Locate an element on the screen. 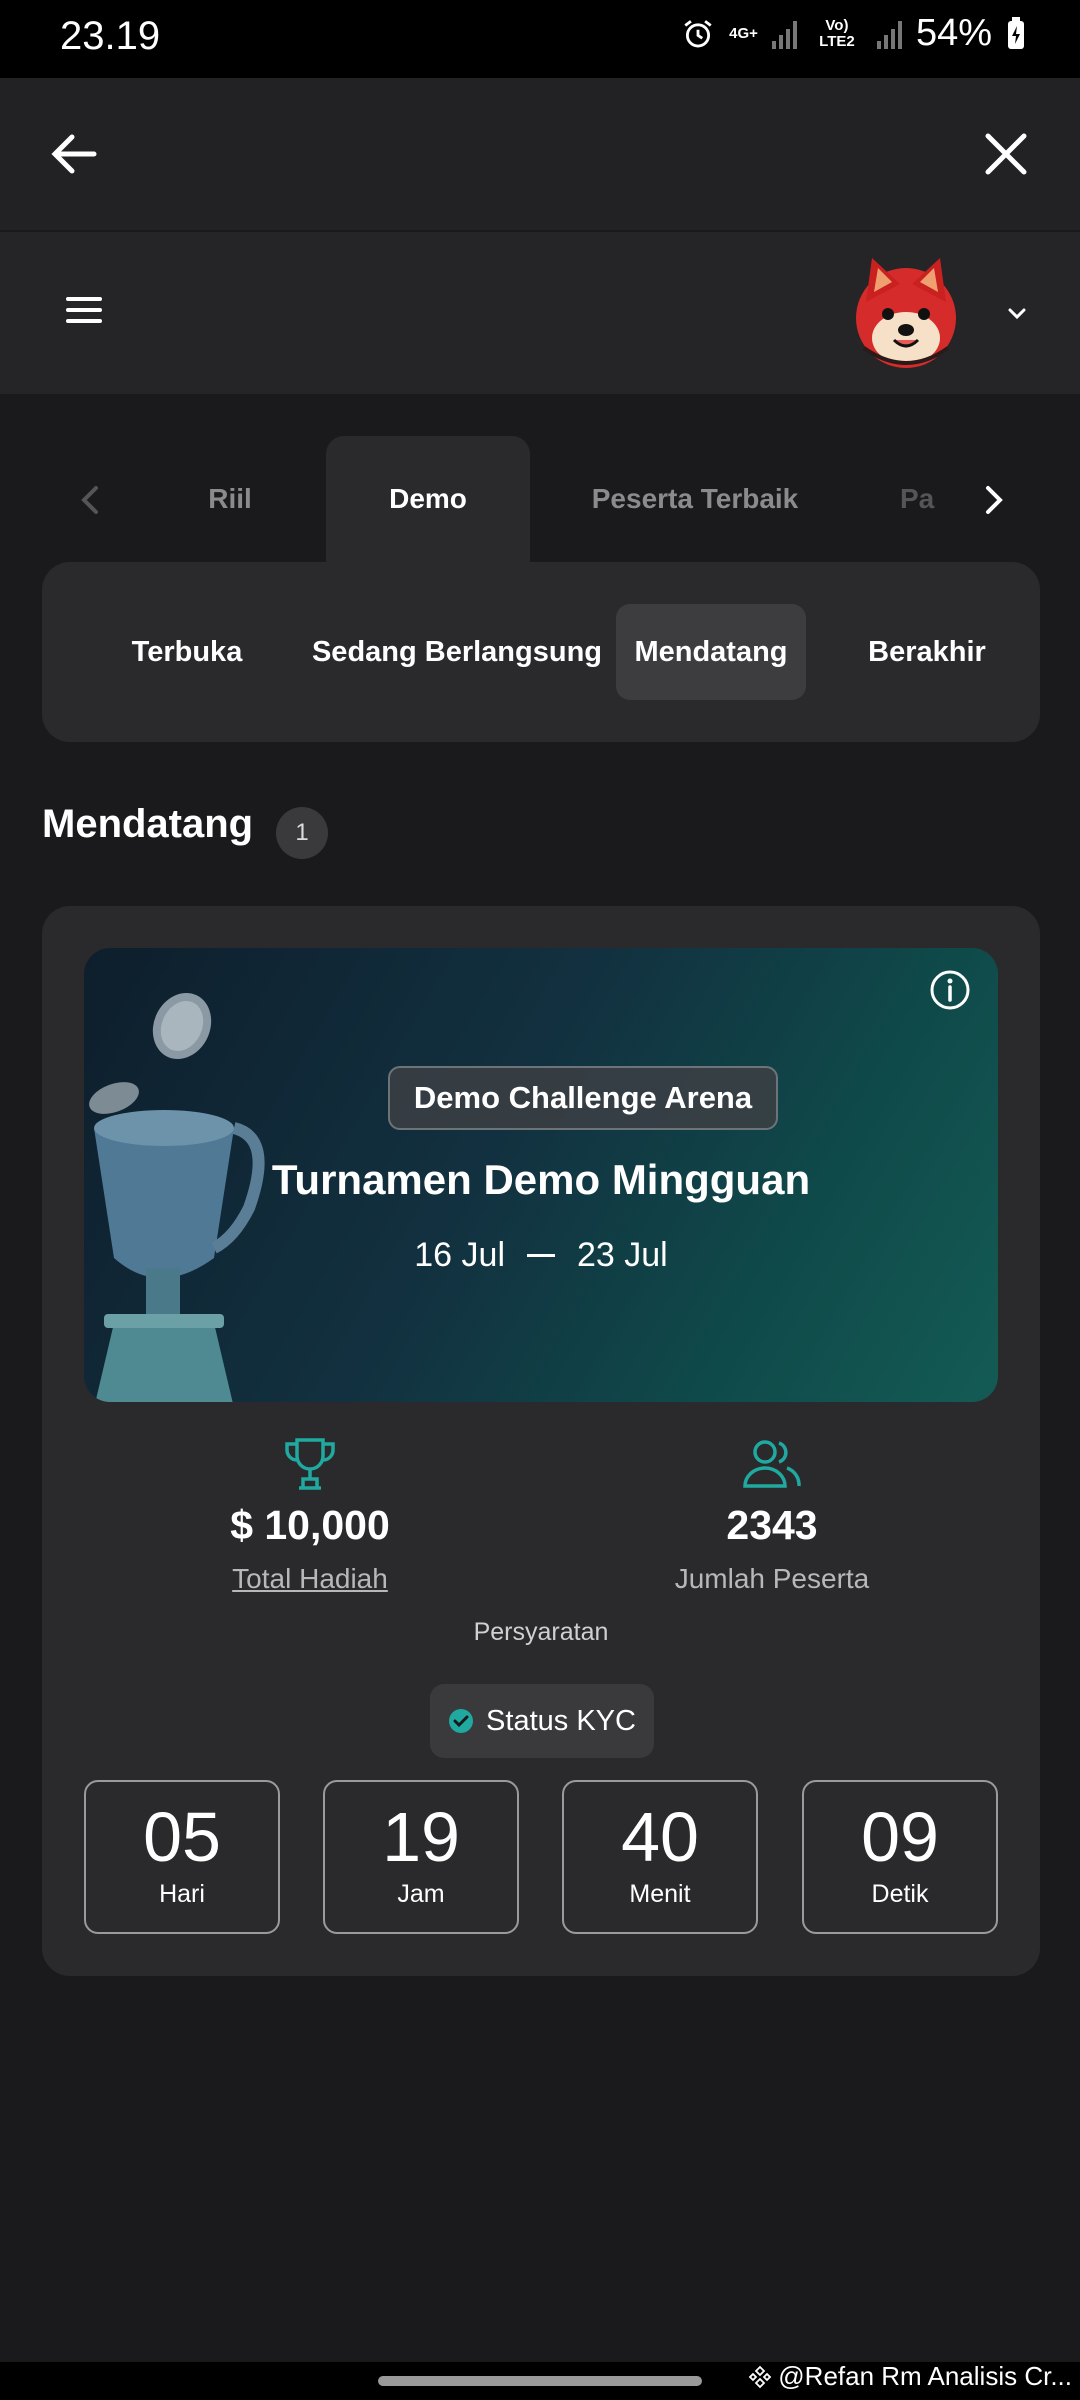 This screenshot has height=2400, width=1080. tab-peserta-terbaik: Peserta Terbaik is located at coordinates (695, 499).